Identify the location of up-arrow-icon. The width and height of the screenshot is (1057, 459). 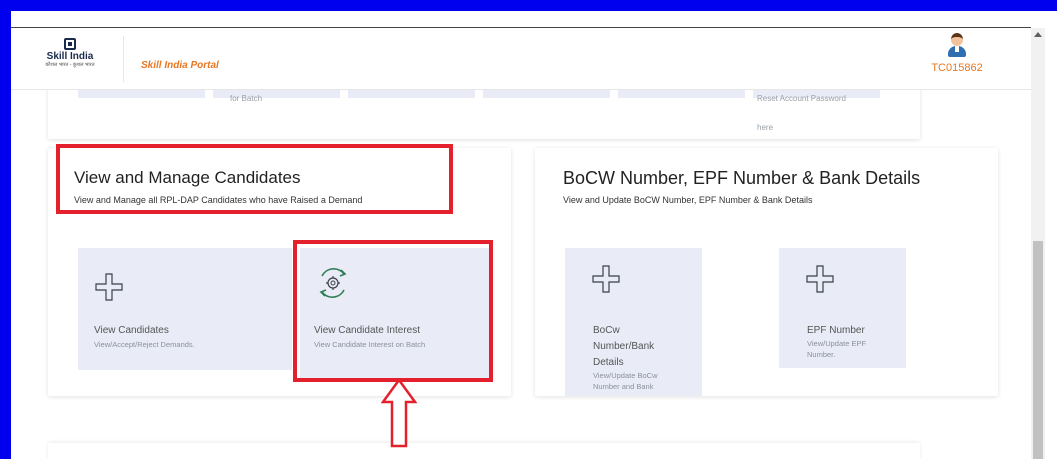
(399, 413).